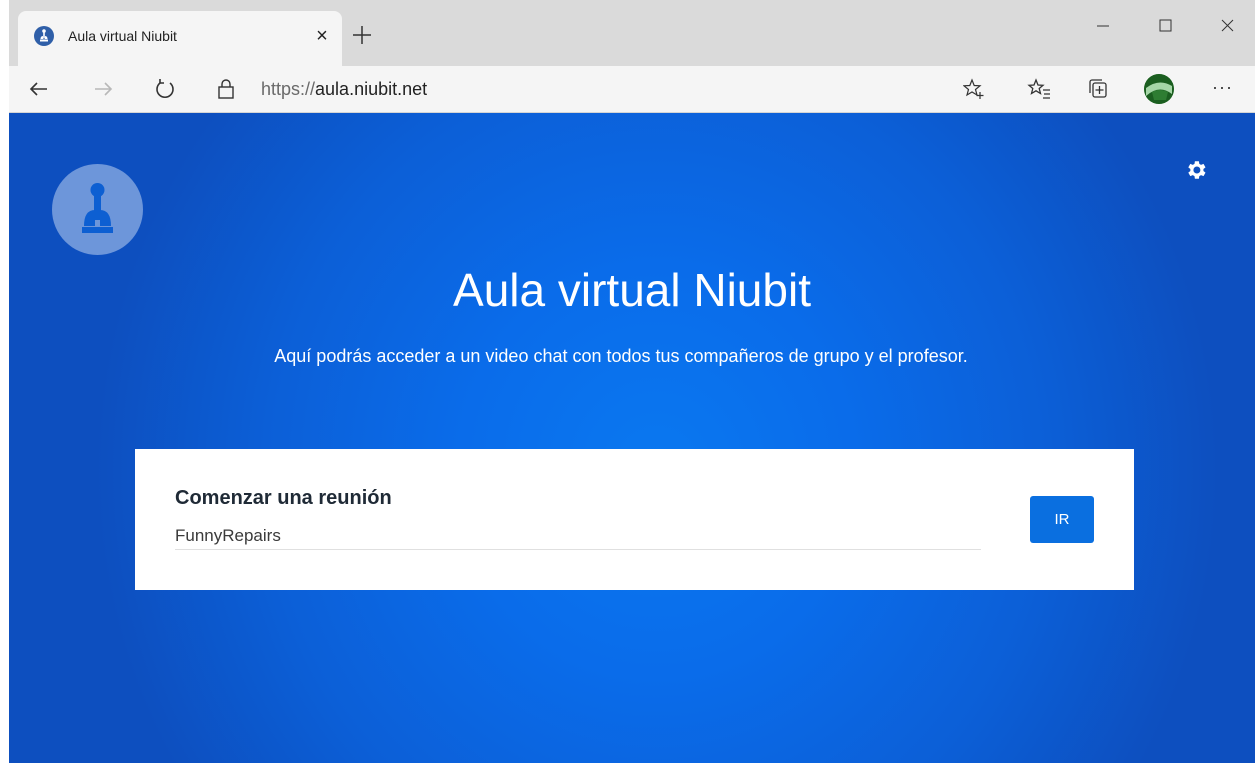 The height and width of the screenshot is (763, 1255). Describe the element at coordinates (103, 89) in the screenshot. I see `forward-icon` at that location.